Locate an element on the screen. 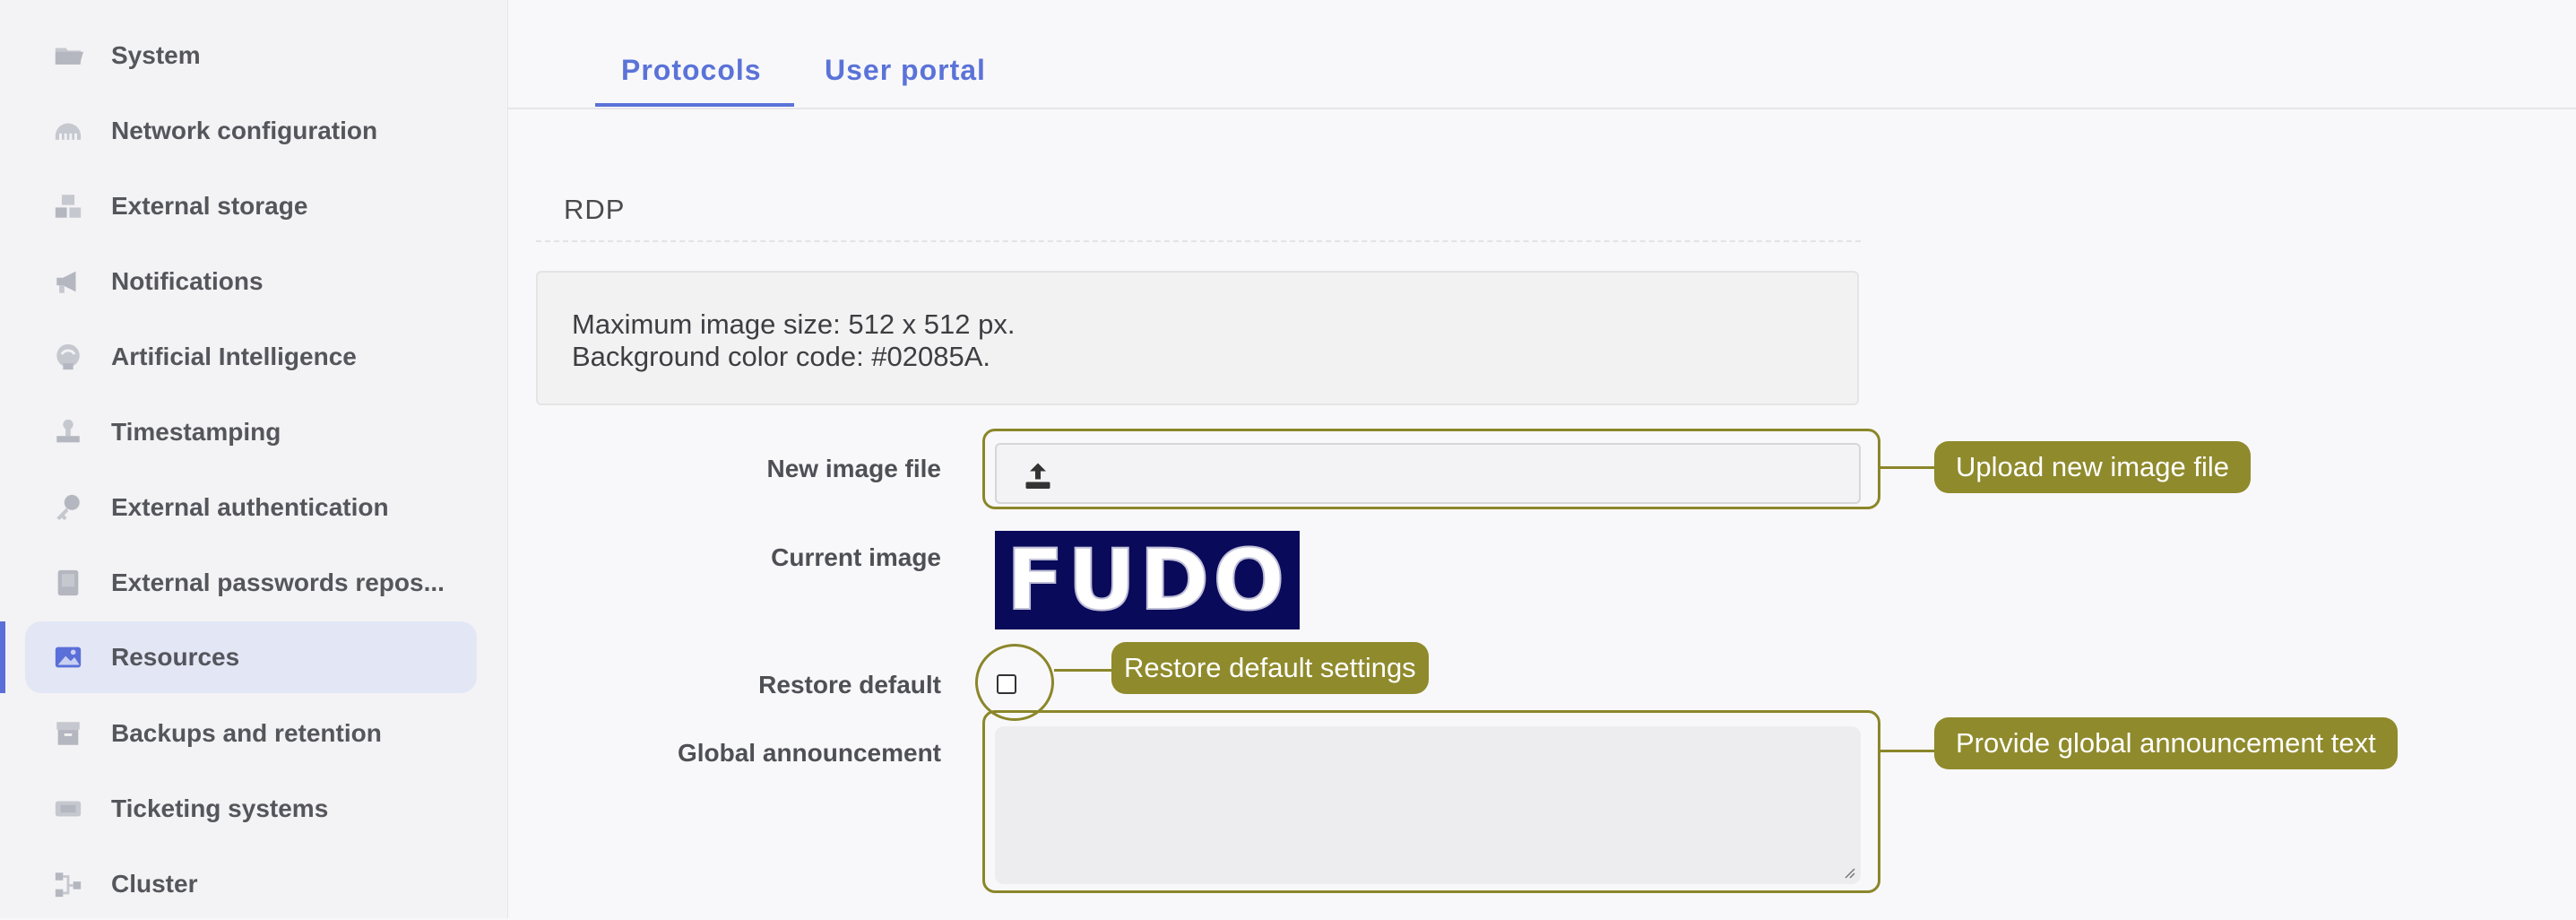  active-indicator is located at coordinates (2, 657).